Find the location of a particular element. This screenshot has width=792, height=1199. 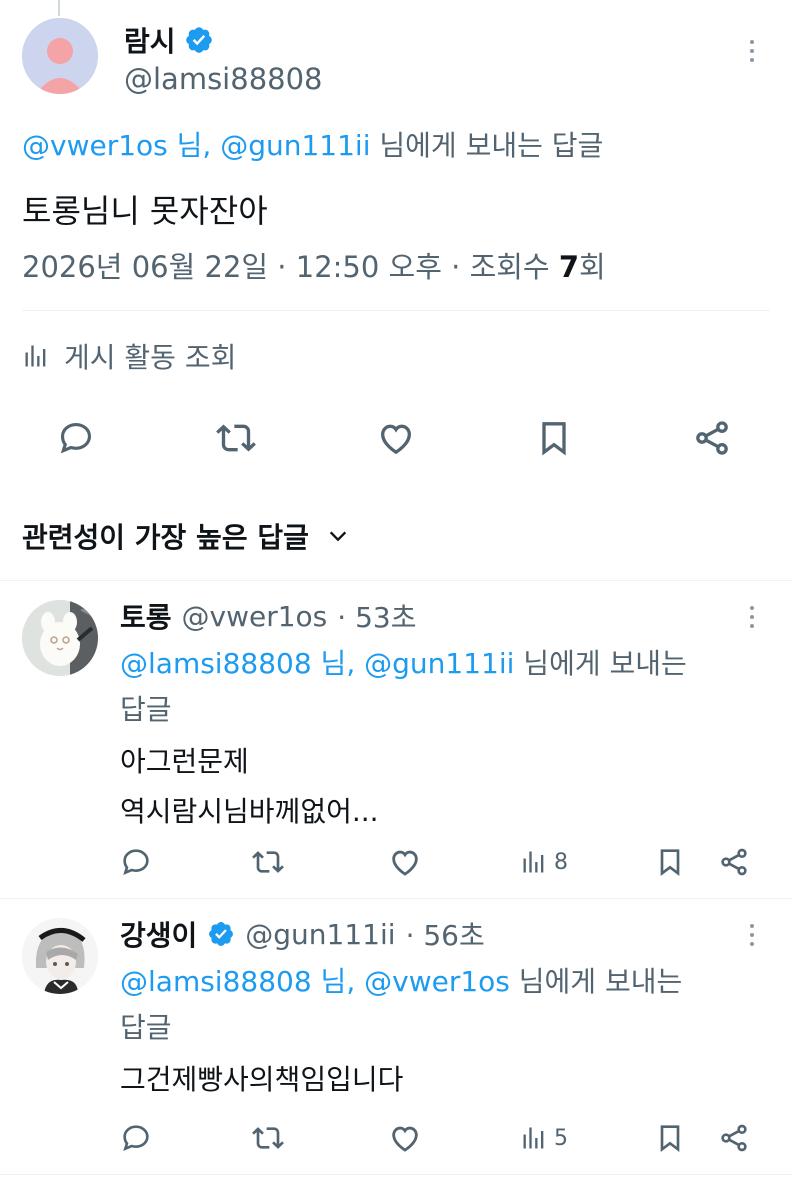

post-actions is located at coordinates (396, 443).